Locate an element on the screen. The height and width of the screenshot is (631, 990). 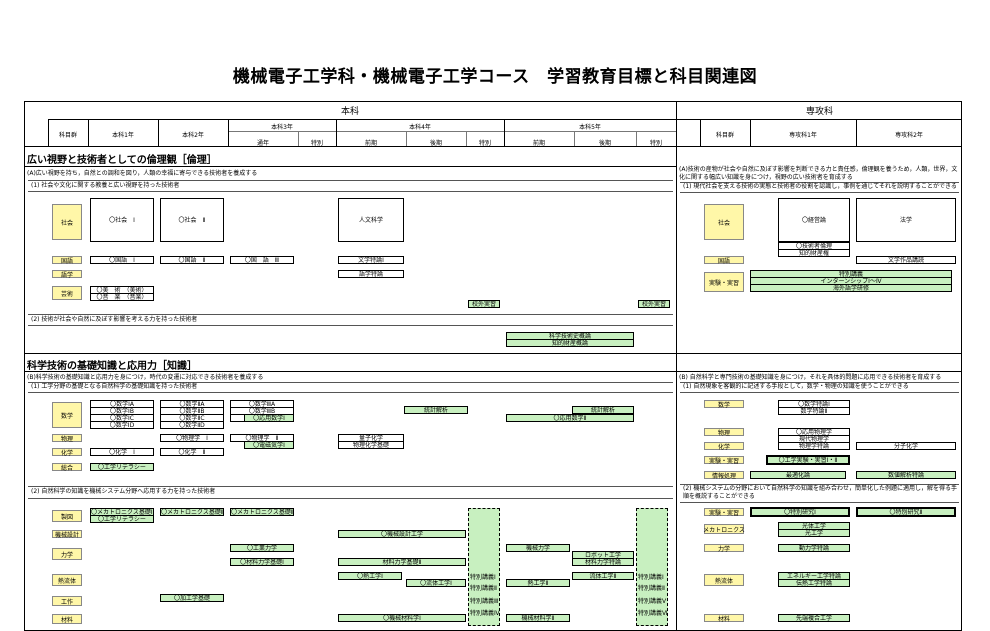
header-senkoka: 専攻科 is located at coordinates (819, 112).